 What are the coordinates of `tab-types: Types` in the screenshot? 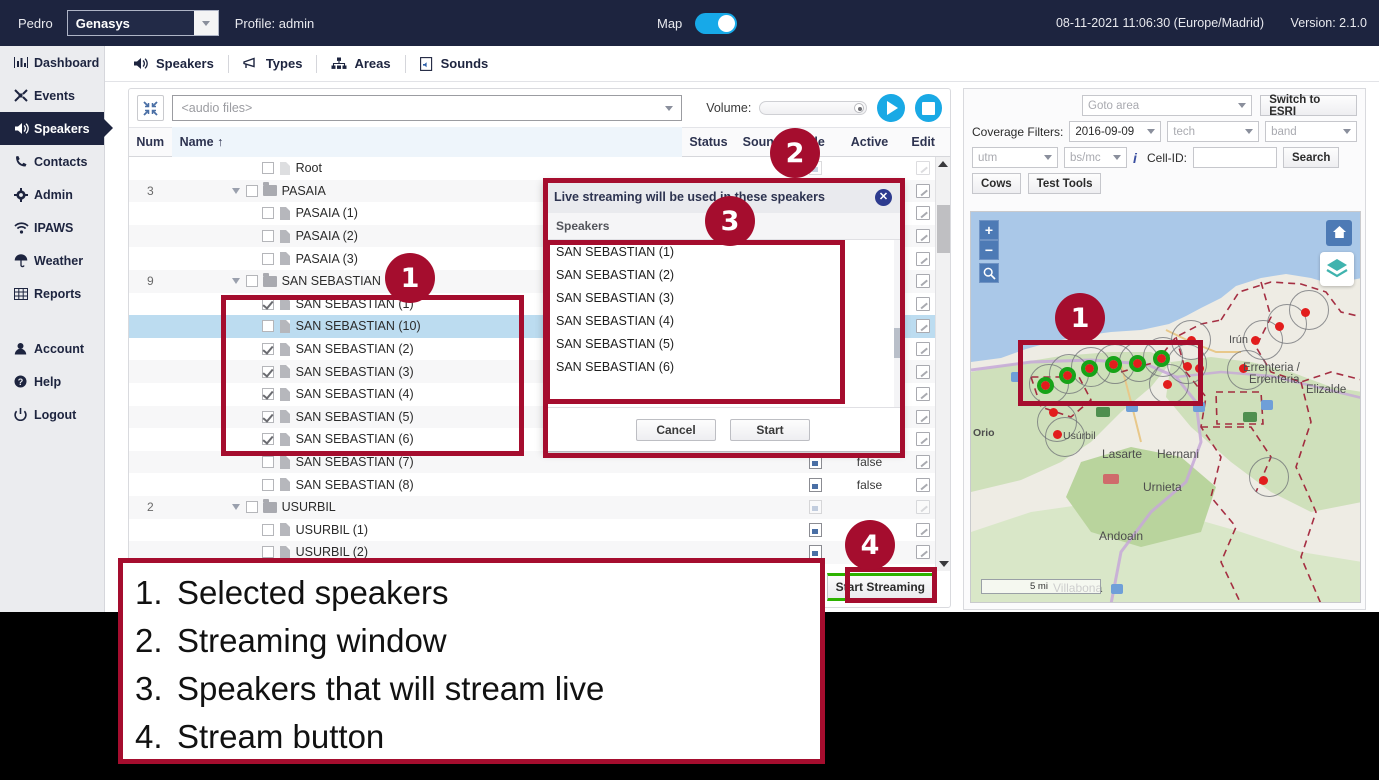 It's located at (273, 63).